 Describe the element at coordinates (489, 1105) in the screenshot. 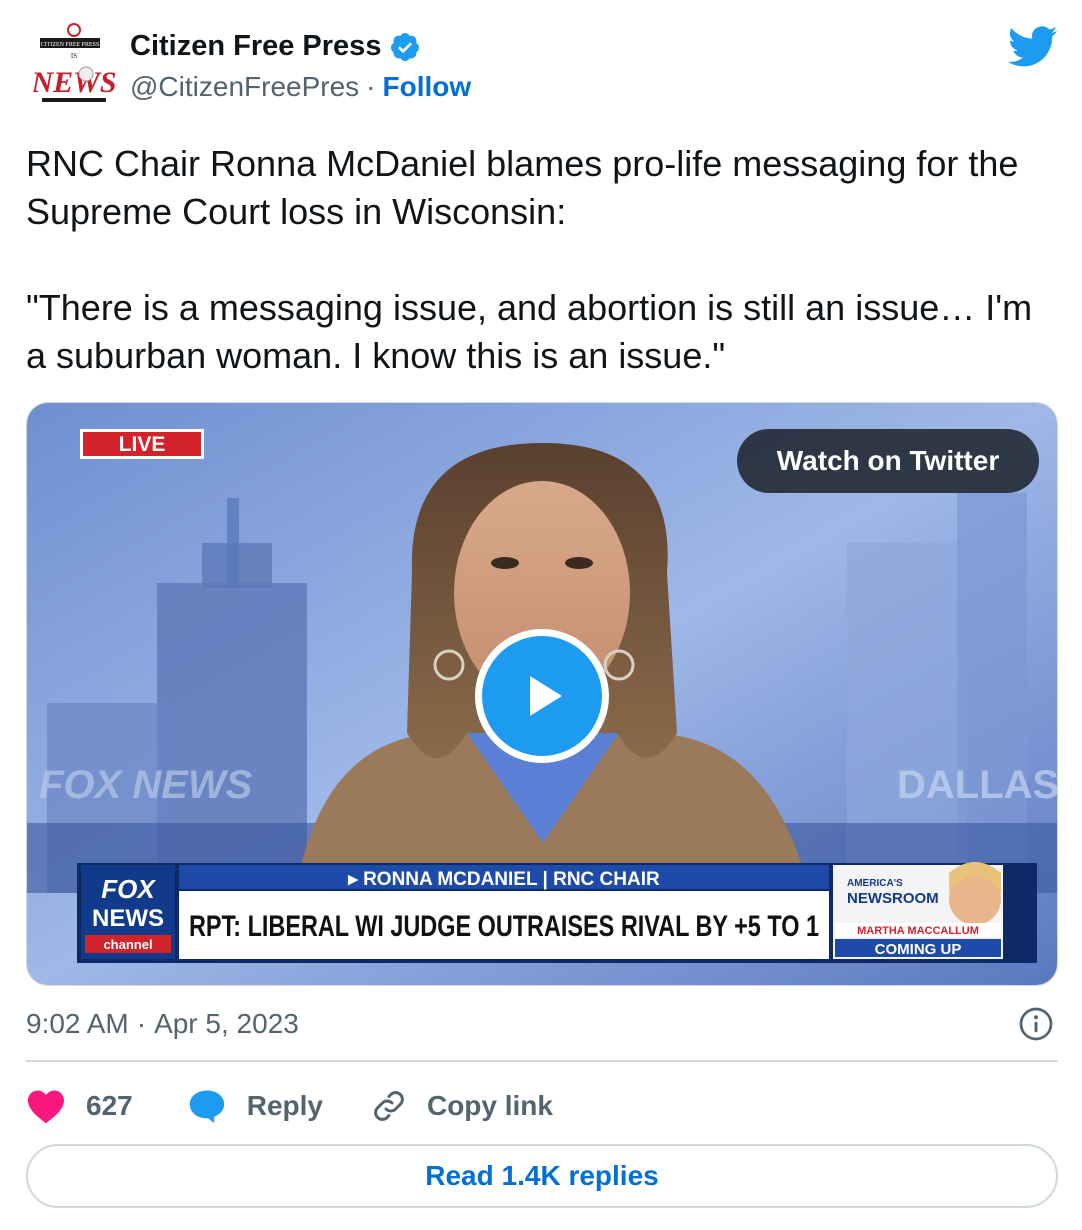

I see `copy-link-label: Copy link` at that location.